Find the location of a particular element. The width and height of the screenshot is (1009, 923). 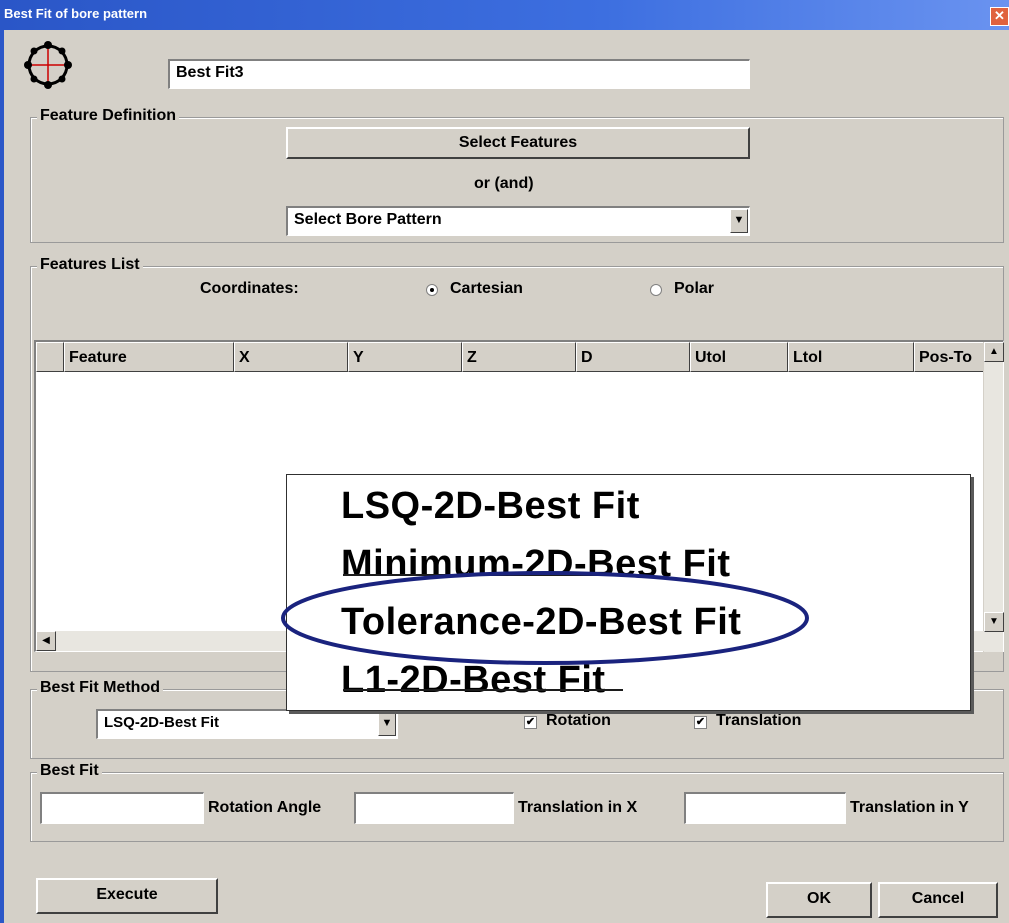

translation-x-field is located at coordinates (765, 808).